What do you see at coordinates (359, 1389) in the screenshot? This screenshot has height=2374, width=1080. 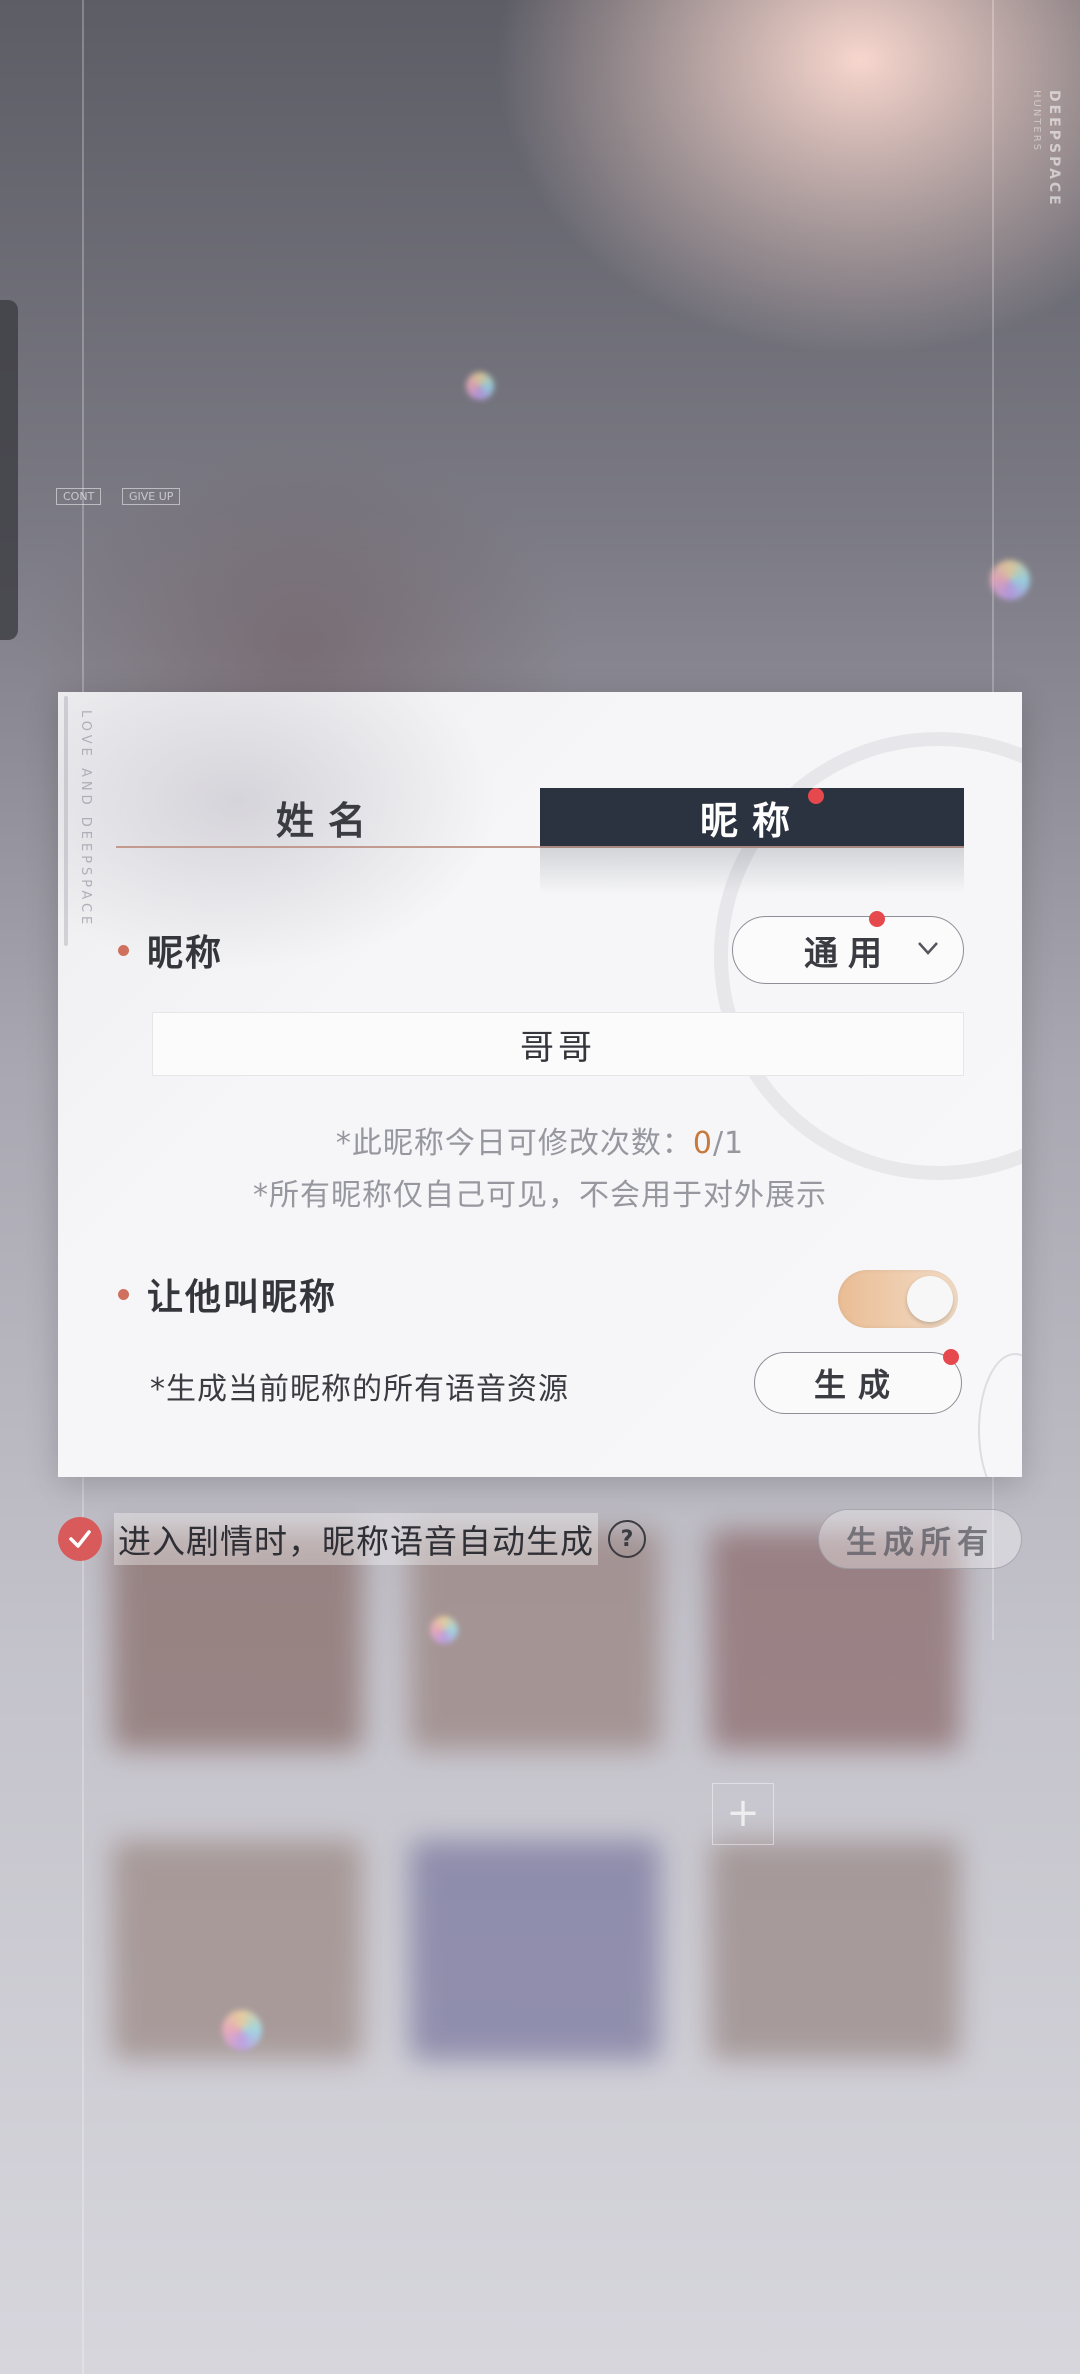 I see `generate-voice-description: *生成当前昵称的所有语音资源` at bounding box center [359, 1389].